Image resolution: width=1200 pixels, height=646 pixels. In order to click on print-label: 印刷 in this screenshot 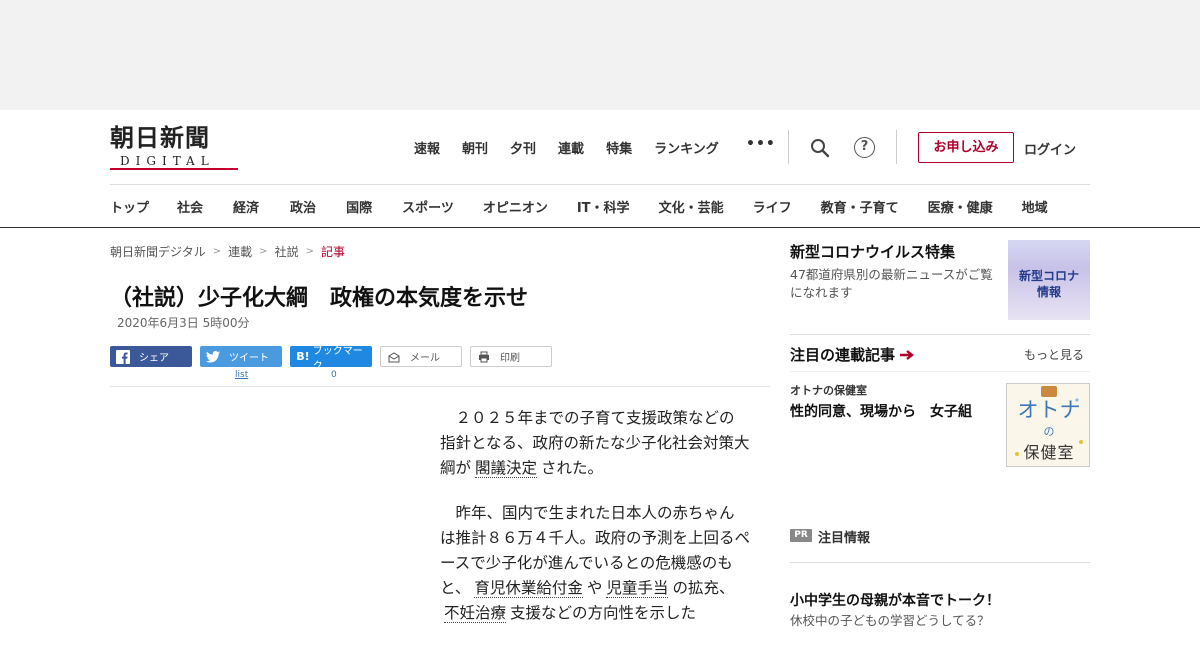, I will do `click(510, 358)`.